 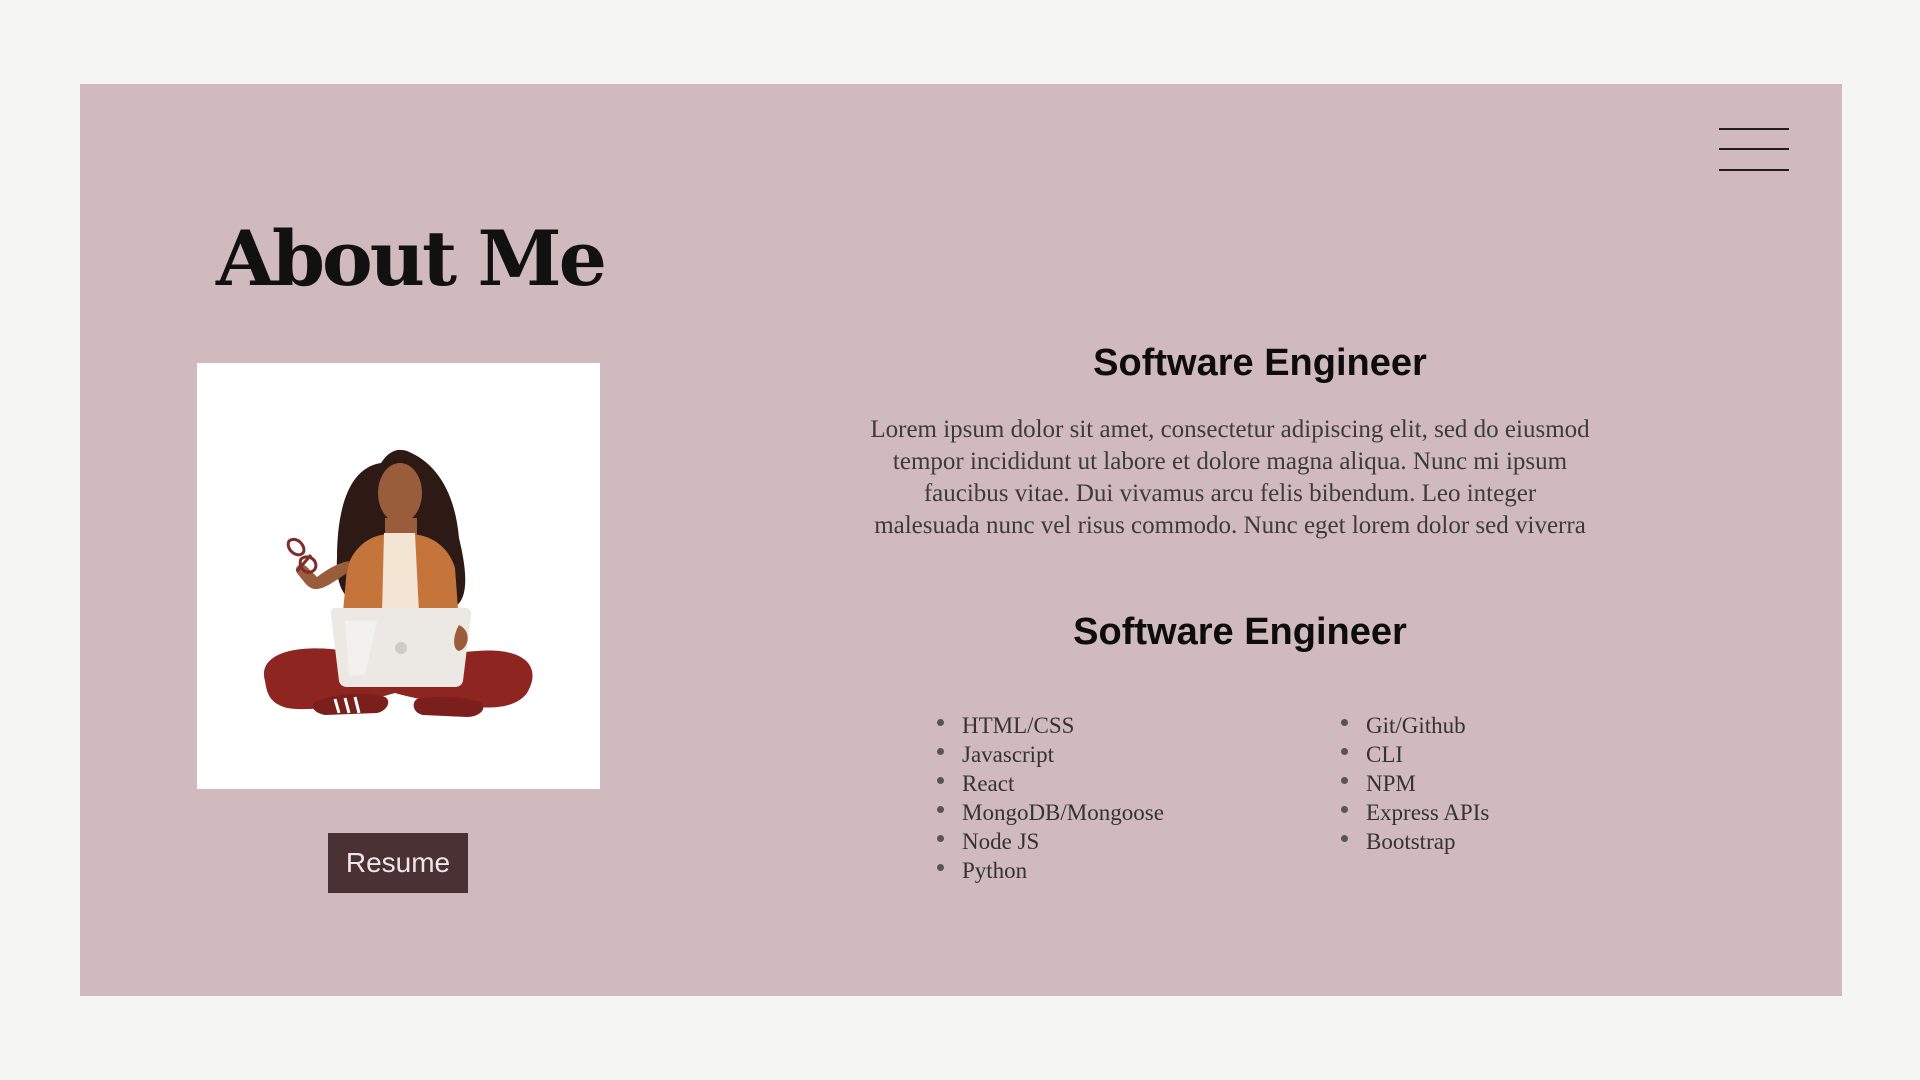 What do you see at coordinates (1050, 812) in the screenshot?
I see `list-item: MongoDB/Mongoose` at bounding box center [1050, 812].